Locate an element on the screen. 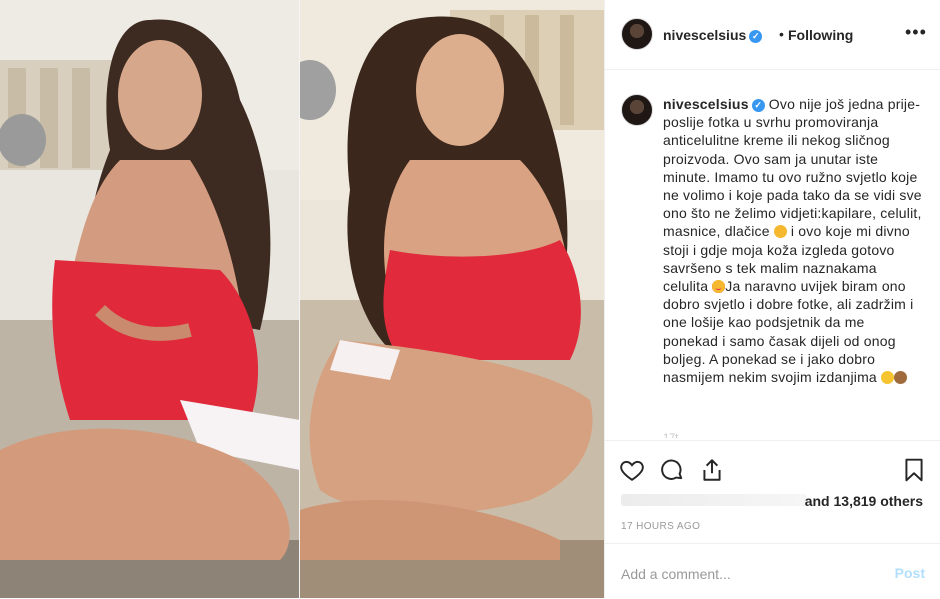 This screenshot has height=599, width=940. caption-username-text: nivescelsius is located at coordinates (706, 104).